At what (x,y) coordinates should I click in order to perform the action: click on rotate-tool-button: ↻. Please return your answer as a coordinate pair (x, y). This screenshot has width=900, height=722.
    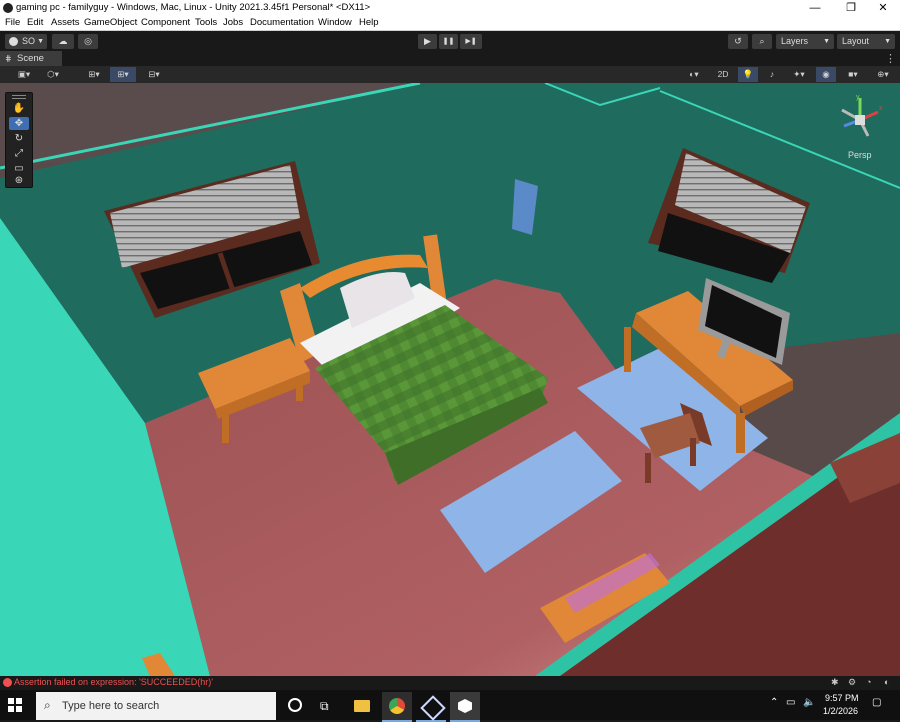
    Looking at the image, I should click on (19, 138).